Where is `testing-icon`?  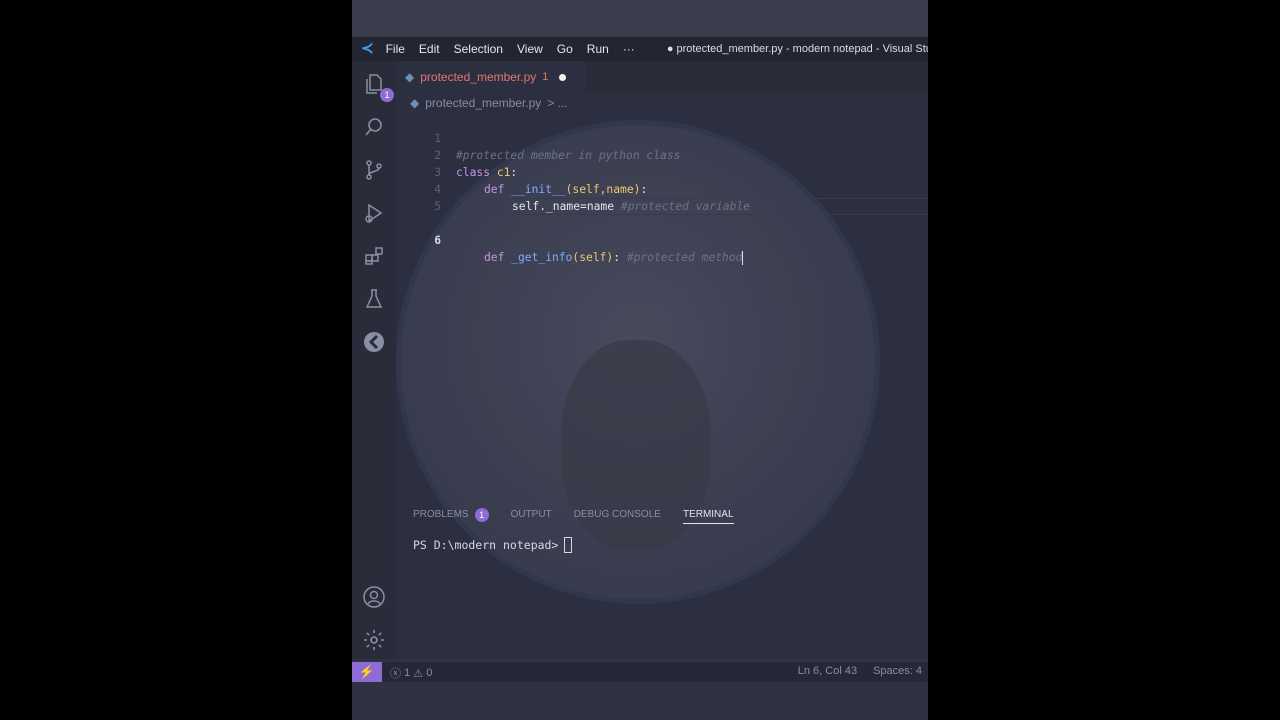 testing-icon is located at coordinates (374, 299).